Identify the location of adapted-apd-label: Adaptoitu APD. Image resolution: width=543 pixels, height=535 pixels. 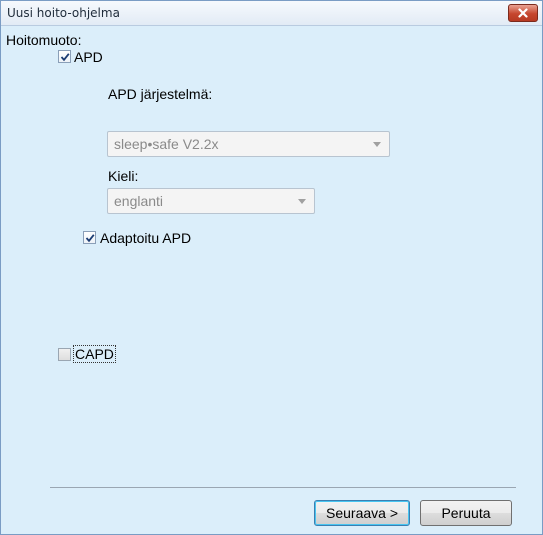
(145, 238).